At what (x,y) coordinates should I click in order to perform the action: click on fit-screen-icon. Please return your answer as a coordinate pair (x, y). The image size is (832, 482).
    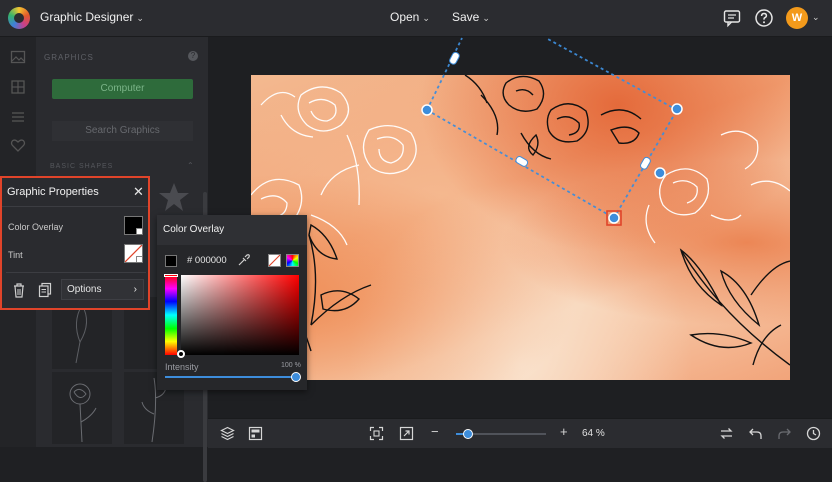
    Looking at the image, I should click on (376, 433).